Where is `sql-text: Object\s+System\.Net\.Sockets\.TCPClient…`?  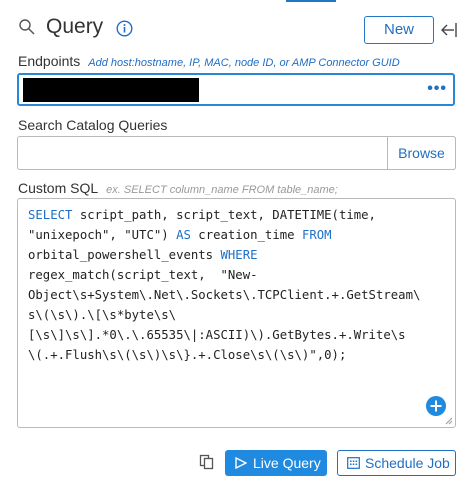
sql-text: Object\s+System\.Net\.Sockets\.TCPClient… is located at coordinates (224, 295).